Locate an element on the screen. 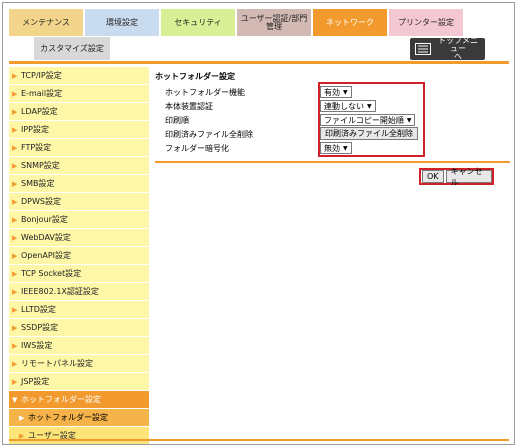 The image size is (517, 447). tab-maintenance: メンテナンス is located at coordinates (46, 22).